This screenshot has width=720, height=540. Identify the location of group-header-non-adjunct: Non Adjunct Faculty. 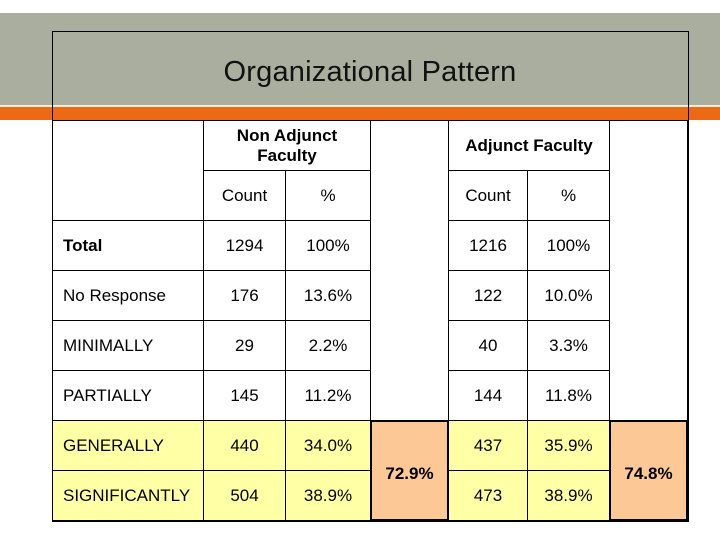
(287, 145).